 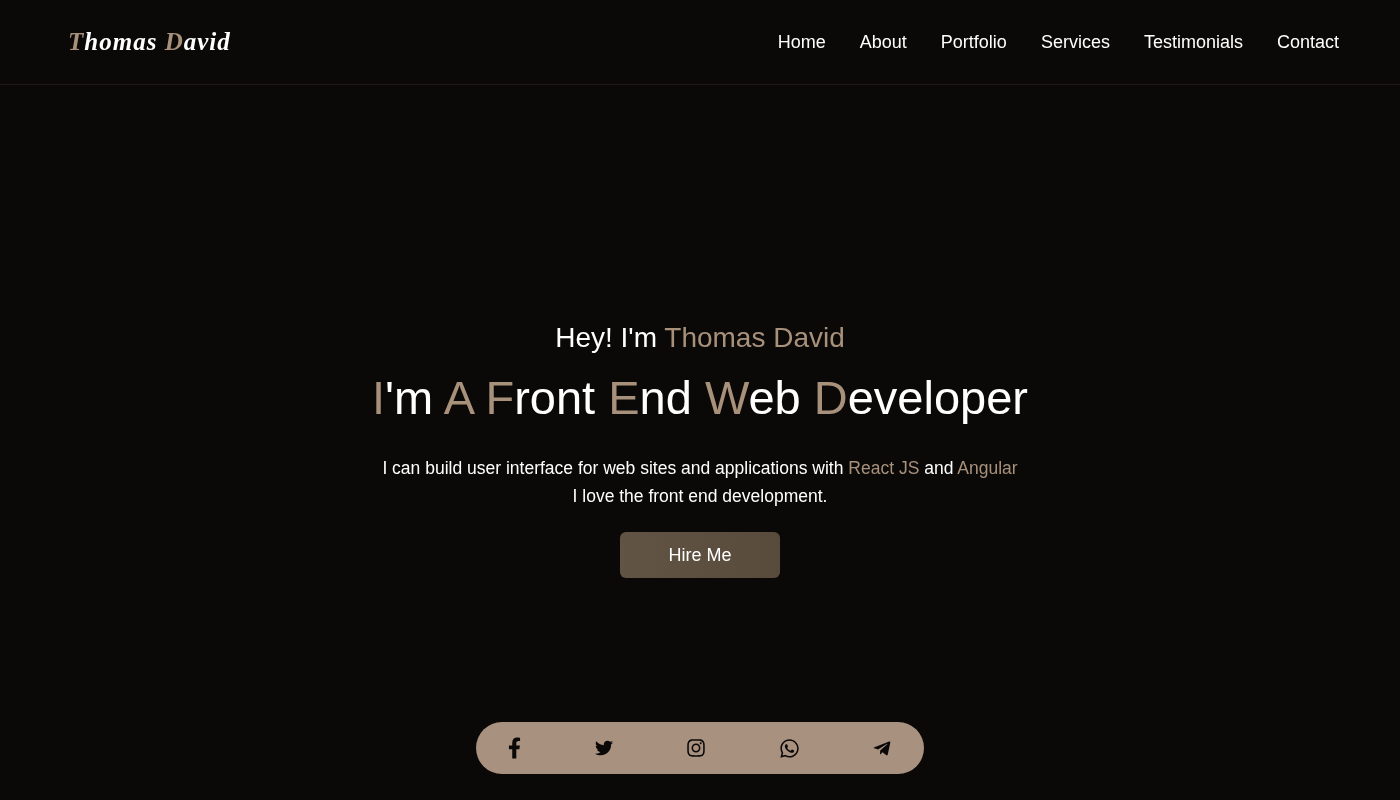 I want to click on nav-link: Services, so click(x=1075, y=42).